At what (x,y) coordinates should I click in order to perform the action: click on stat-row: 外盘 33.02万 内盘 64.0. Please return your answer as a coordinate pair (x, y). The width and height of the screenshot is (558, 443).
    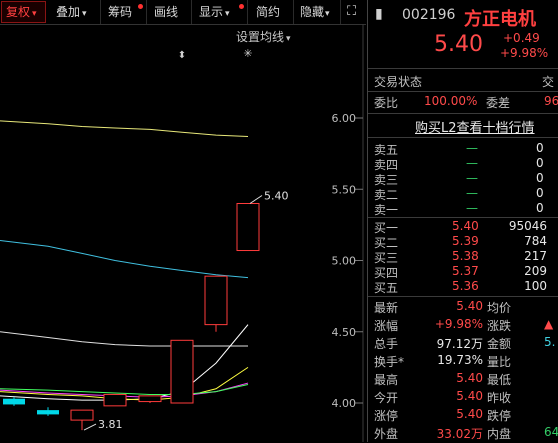
    Looking at the image, I should click on (463, 434).